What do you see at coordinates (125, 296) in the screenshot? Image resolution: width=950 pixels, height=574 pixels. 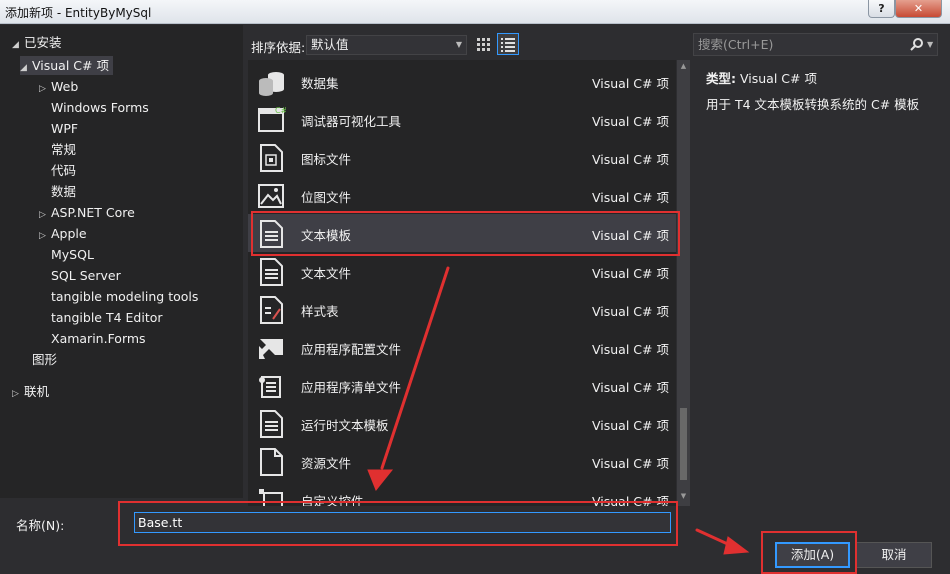 I see `tree-item-label: tangible modeling tools` at bounding box center [125, 296].